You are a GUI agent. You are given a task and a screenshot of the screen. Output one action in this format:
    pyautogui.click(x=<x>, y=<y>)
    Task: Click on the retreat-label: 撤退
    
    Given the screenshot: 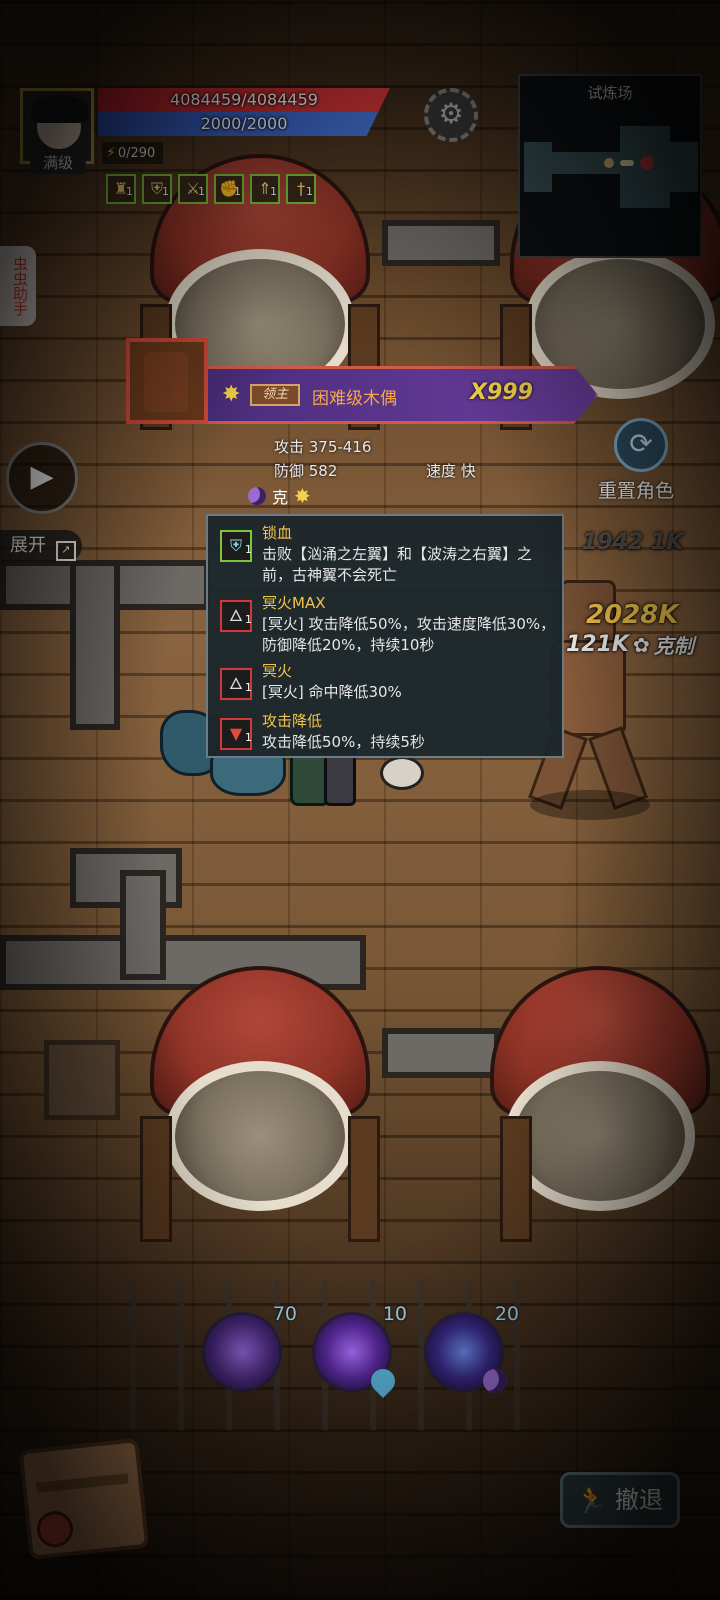 What is the action you would take?
    pyautogui.click(x=639, y=1500)
    